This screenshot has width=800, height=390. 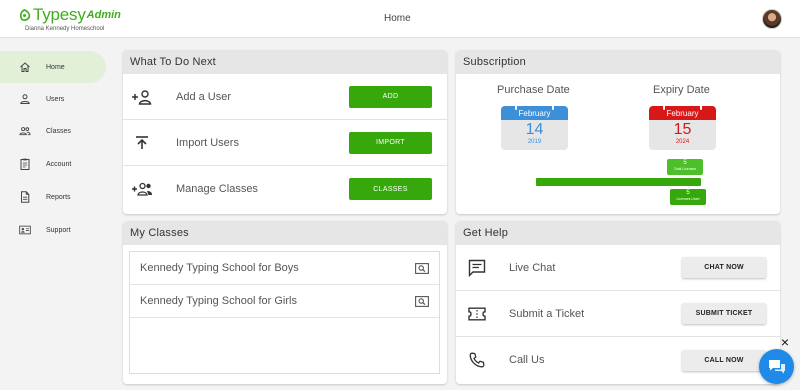 What do you see at coordinates (685, 163) in the screenshot?
I see `total-licenses-value: 5` at bounding box center [685, 163].